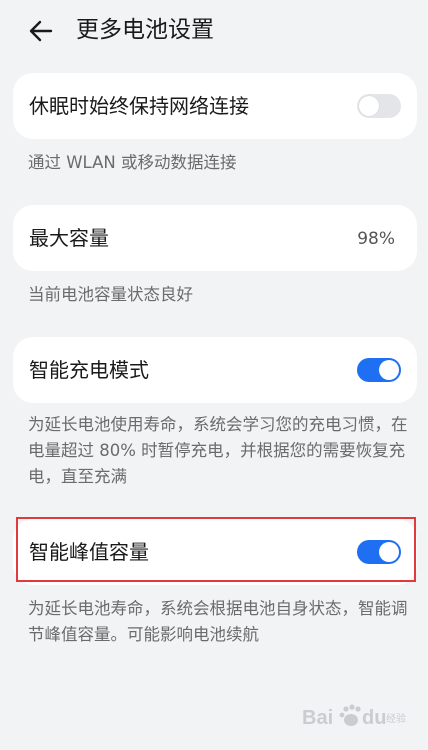 This screenshot has height=750, width=428. I want to click on setting-description: 通过 WLAN 或移动数据连接, so click(132, 162).